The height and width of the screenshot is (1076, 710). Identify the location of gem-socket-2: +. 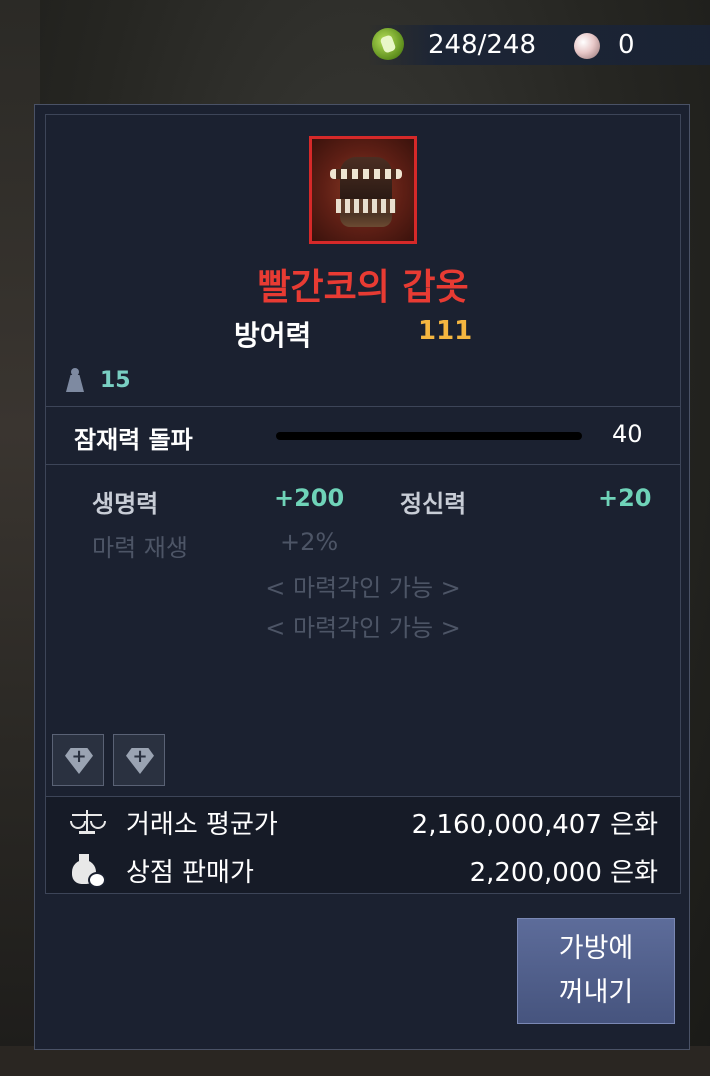
(139, 760).